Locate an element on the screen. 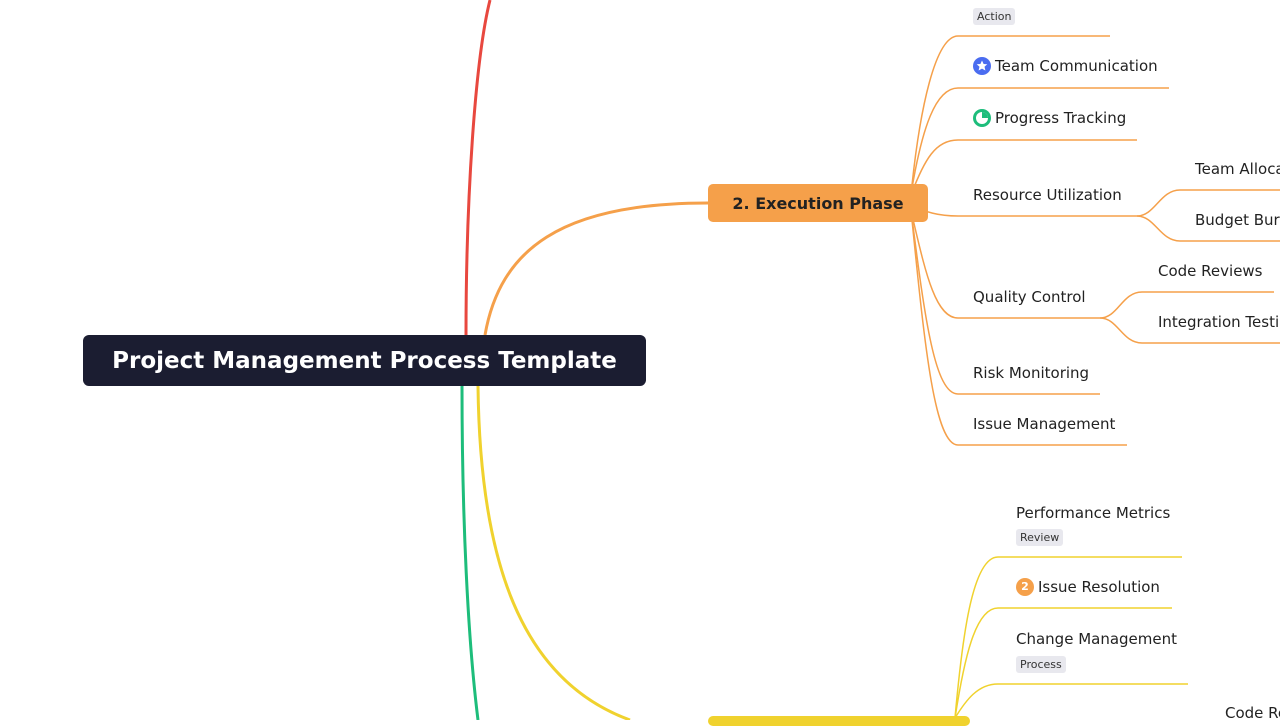 This screenshot has height=726, width=1280. risk-monitoring-label: Risk Monitoring is located at coordinates (1031, 373).